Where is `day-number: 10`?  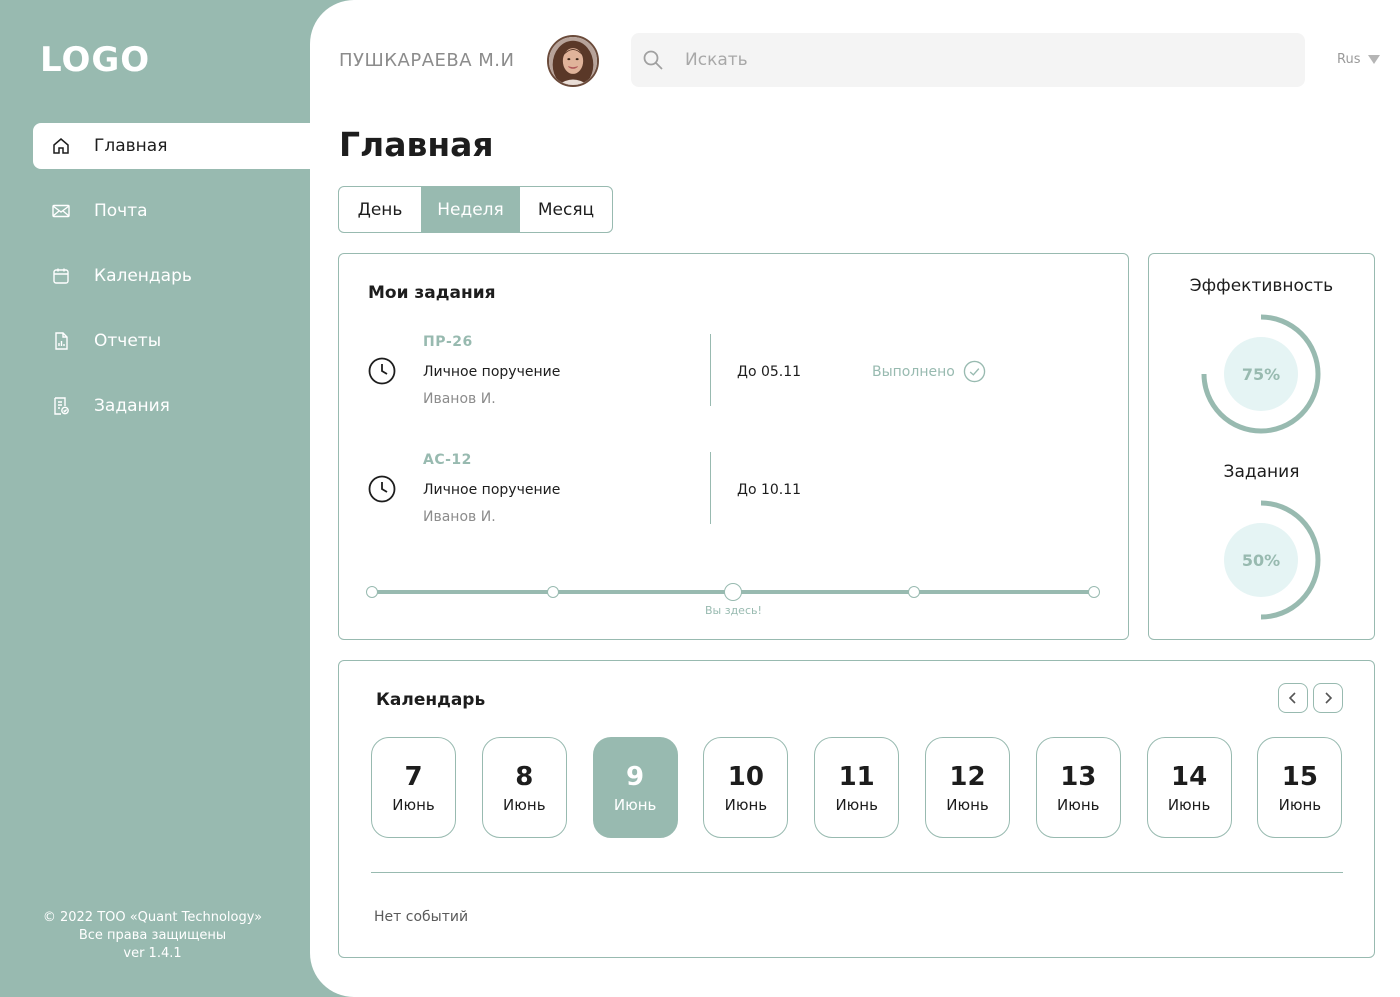 day-number: 10 is located at coordinates (745, 776).